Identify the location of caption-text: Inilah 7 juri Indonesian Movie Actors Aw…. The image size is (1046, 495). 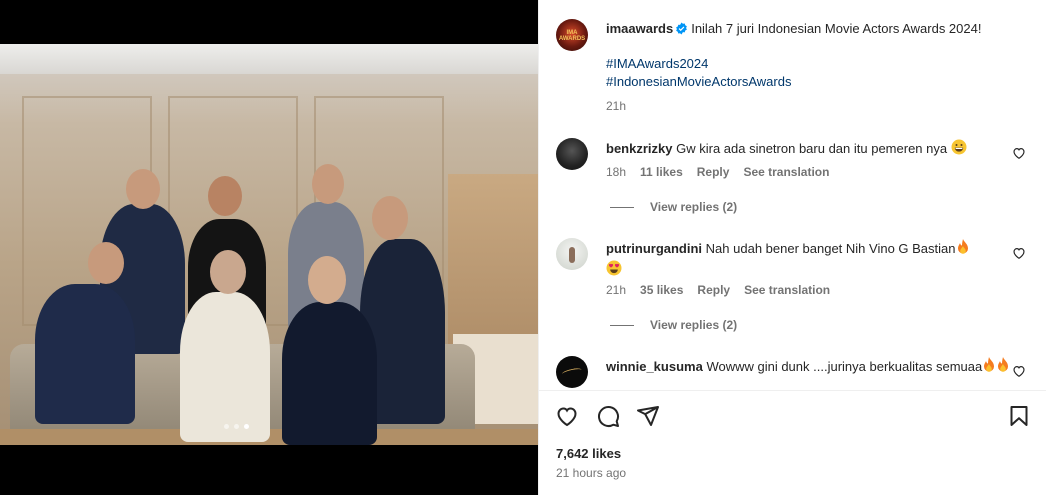
(836, 28).